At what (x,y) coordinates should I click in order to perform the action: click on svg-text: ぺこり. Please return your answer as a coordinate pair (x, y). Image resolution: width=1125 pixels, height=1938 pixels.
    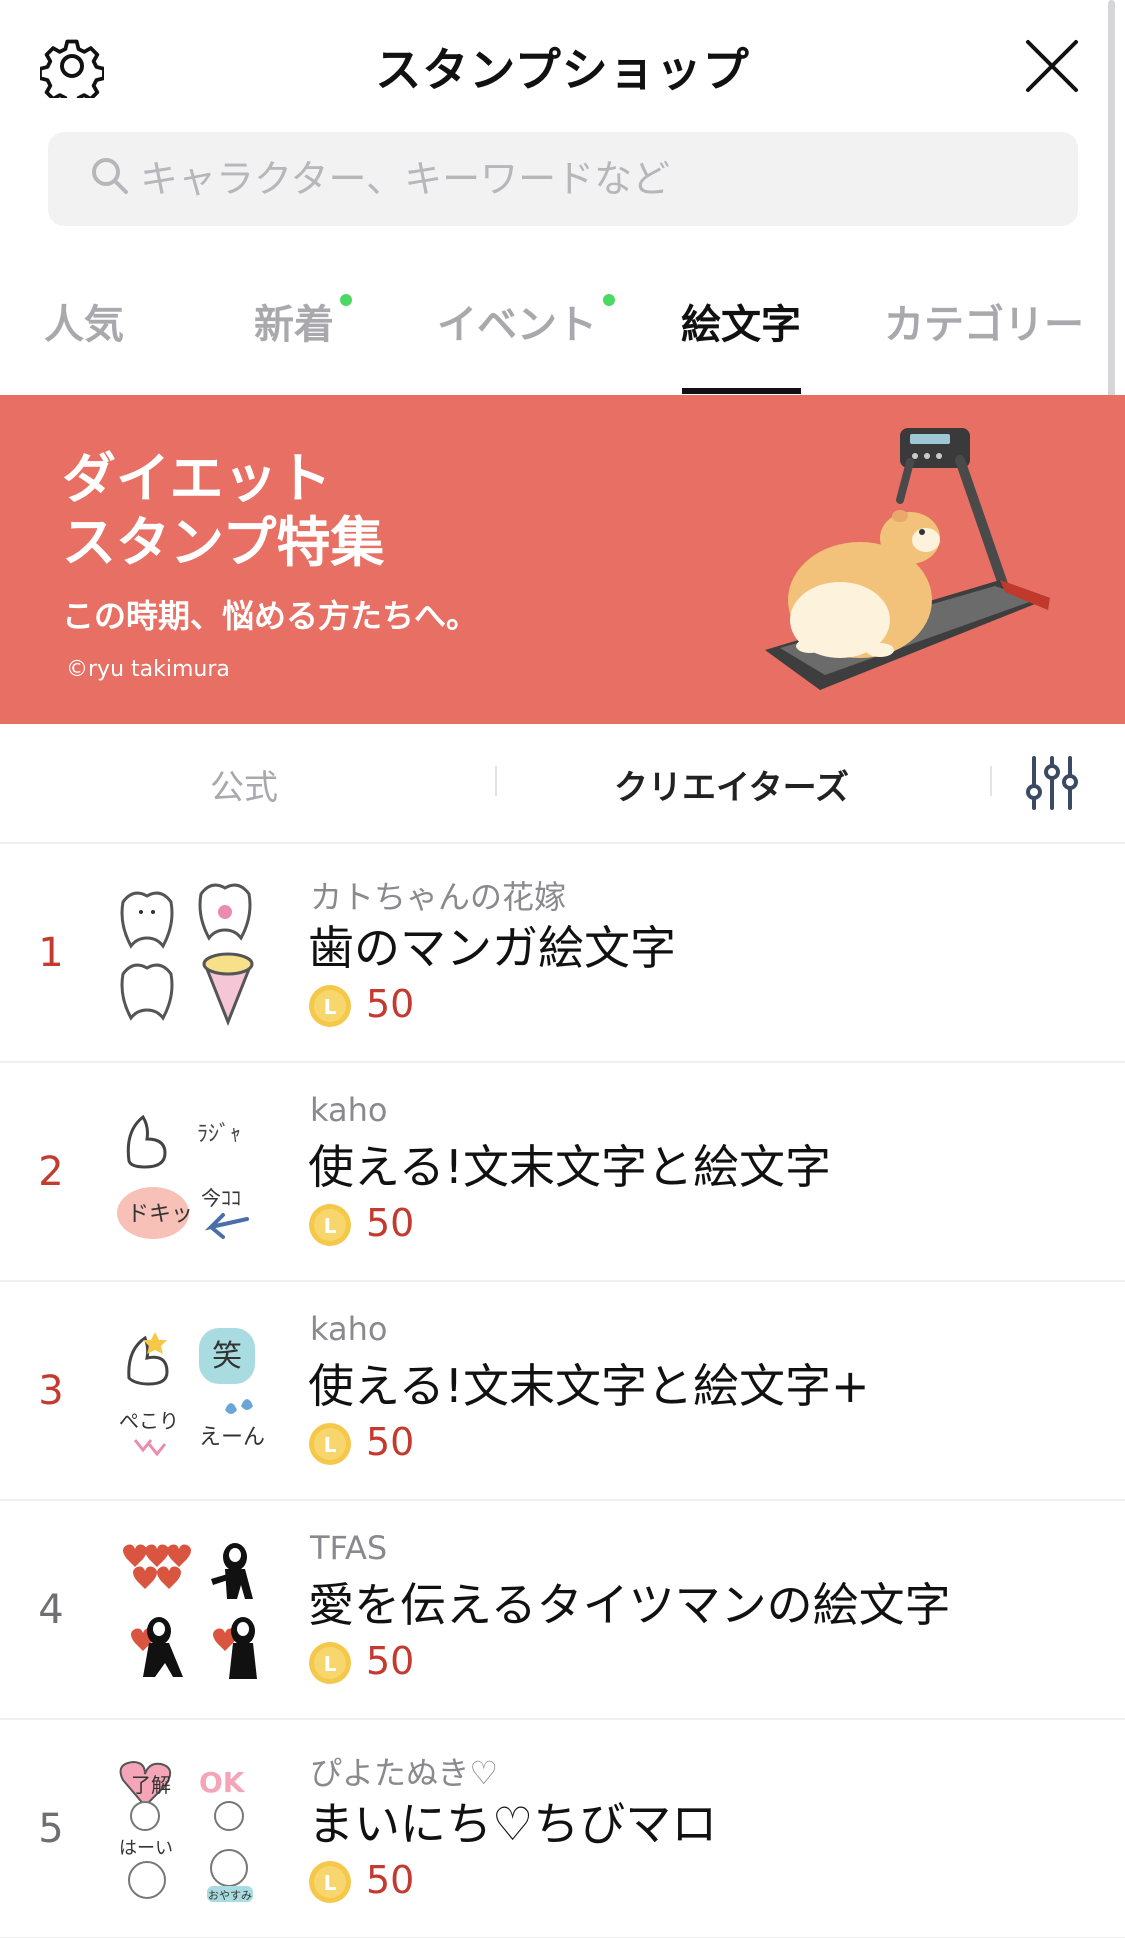
    Looking at the image, I should click on (149, 1421).